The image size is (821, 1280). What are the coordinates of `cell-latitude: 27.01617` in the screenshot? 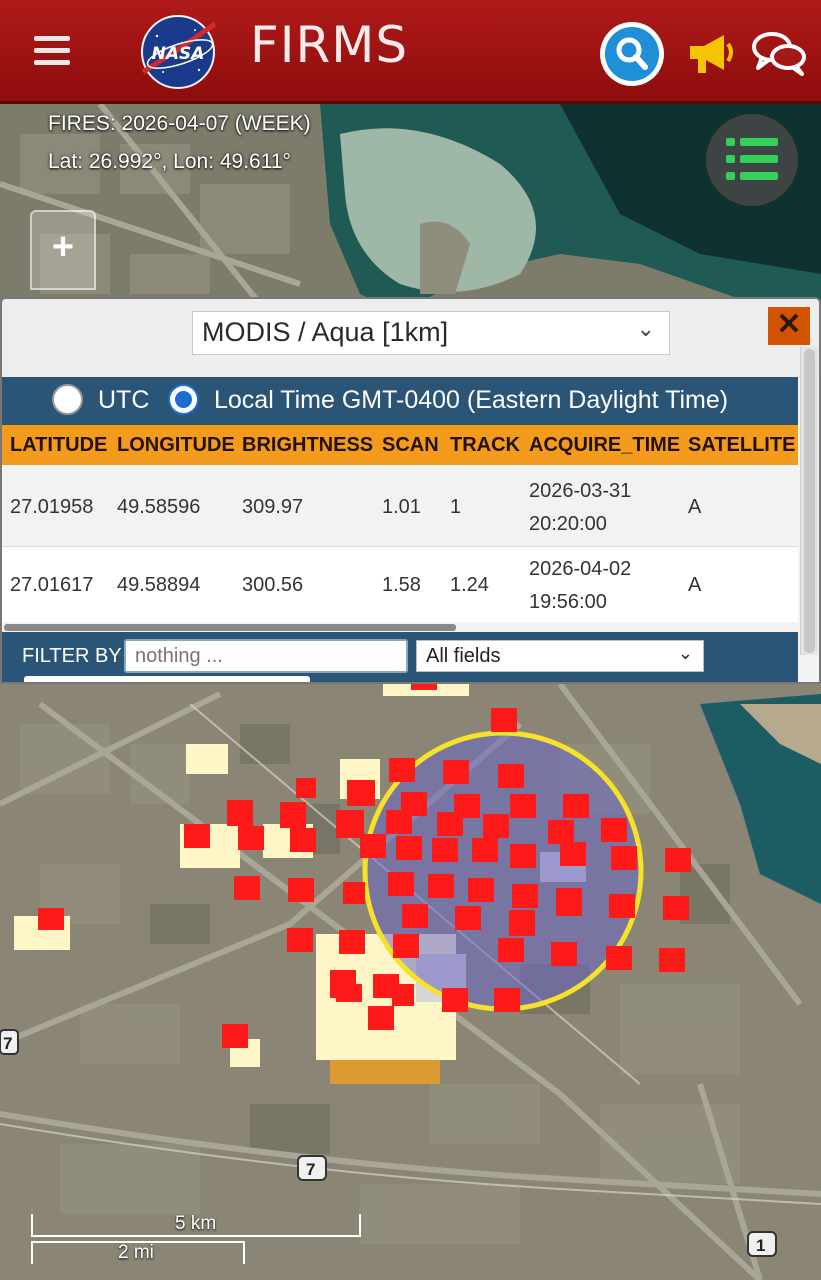 It's located at (52, 585).